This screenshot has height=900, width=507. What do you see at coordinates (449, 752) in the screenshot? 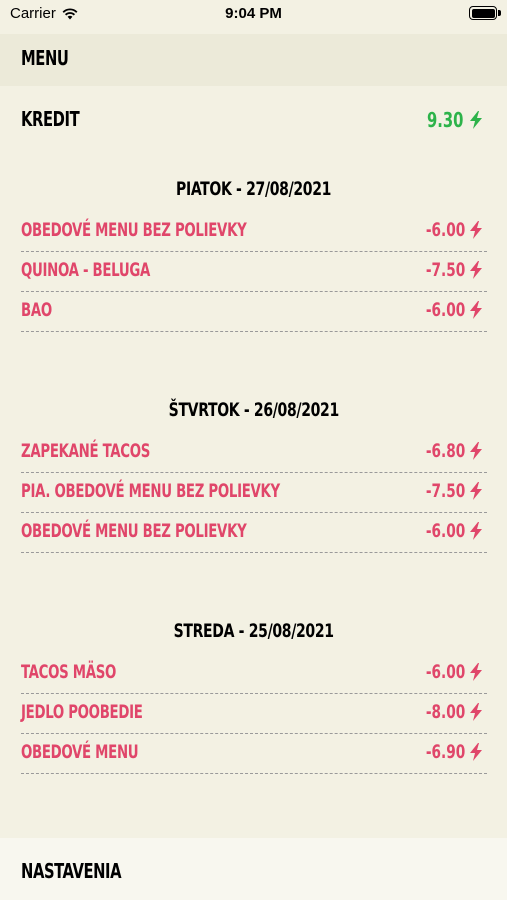
I see `item-price: -6.90` at bounding box center [449, 752].